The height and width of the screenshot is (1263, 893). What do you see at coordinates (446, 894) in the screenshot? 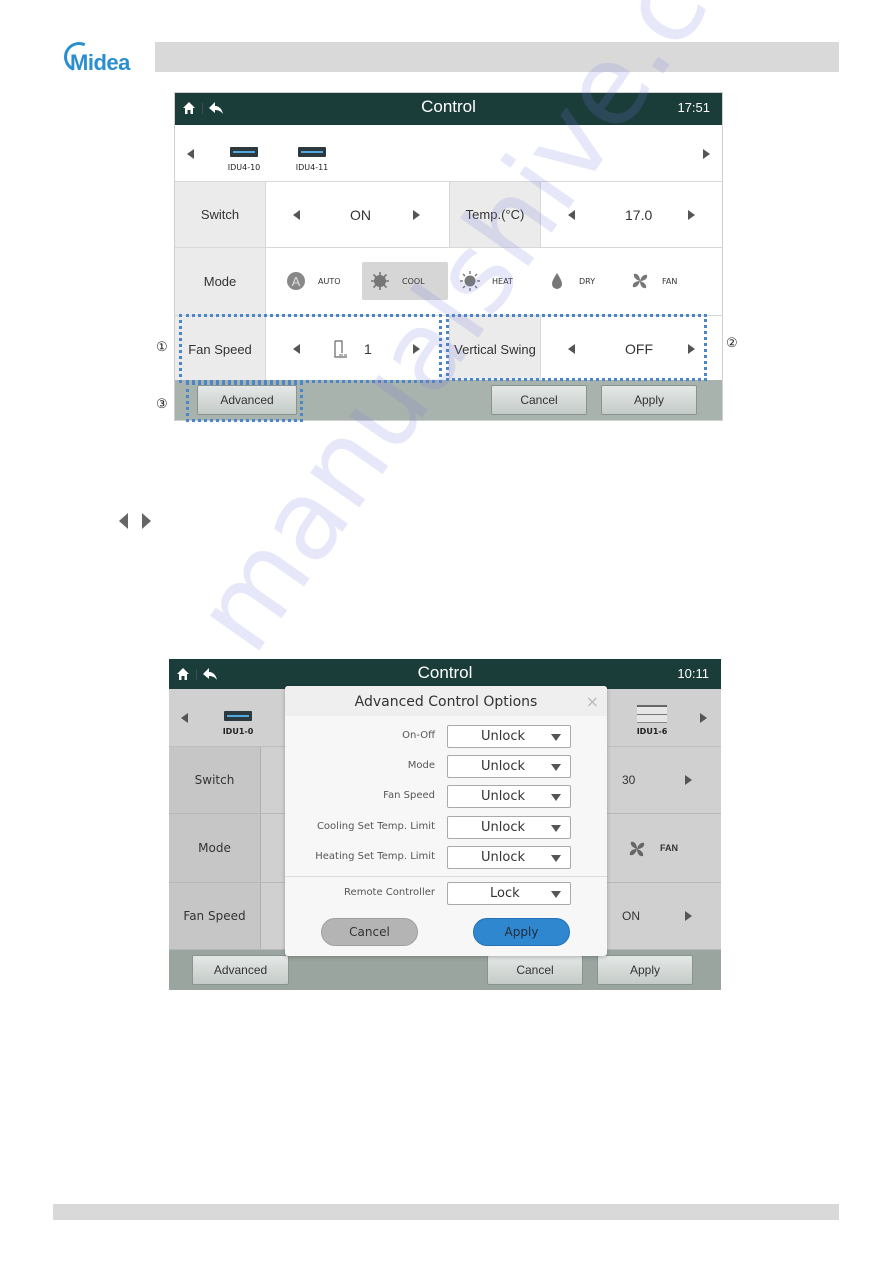
I see `option-remote-controller: Remote Controller Lock` at bounding box center [446, 894].